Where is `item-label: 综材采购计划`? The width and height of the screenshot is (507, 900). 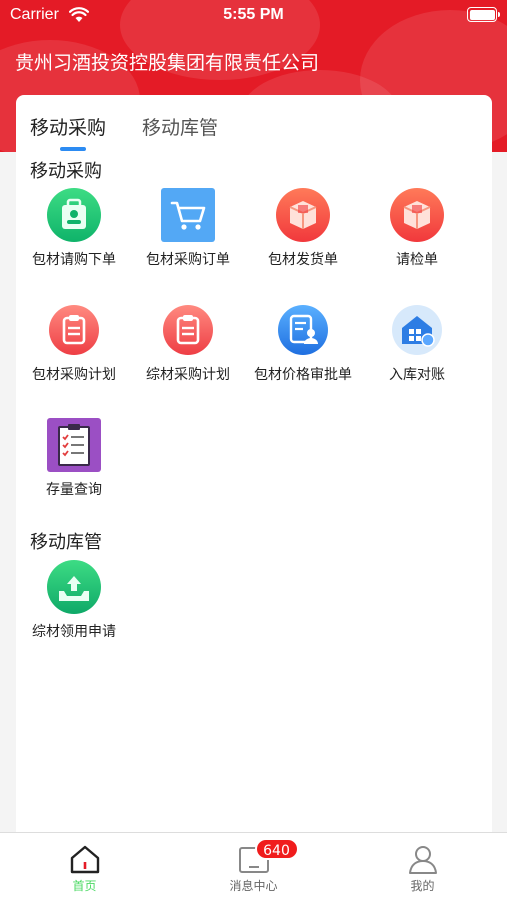 item-label: 综材采购计划 is located at coordinates (188, 375).